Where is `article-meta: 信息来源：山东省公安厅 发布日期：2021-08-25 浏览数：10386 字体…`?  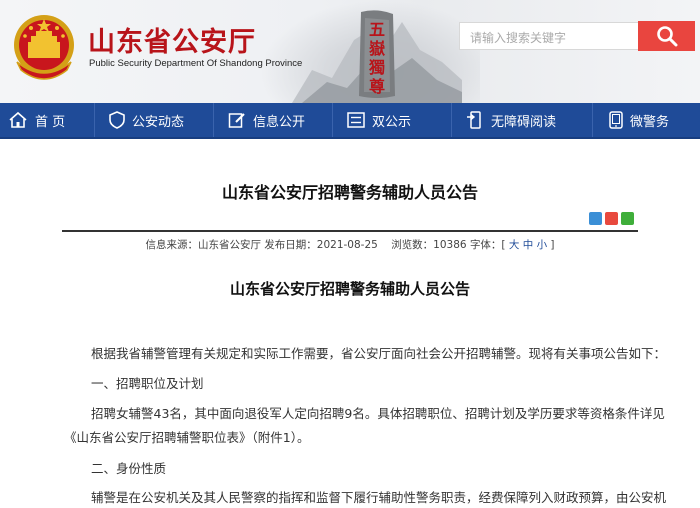 article-meta: 信息来源：山东省公安厅 发布日期：2021-08-25 浏览数：10386 字体… is located at coordinates (350, 244).